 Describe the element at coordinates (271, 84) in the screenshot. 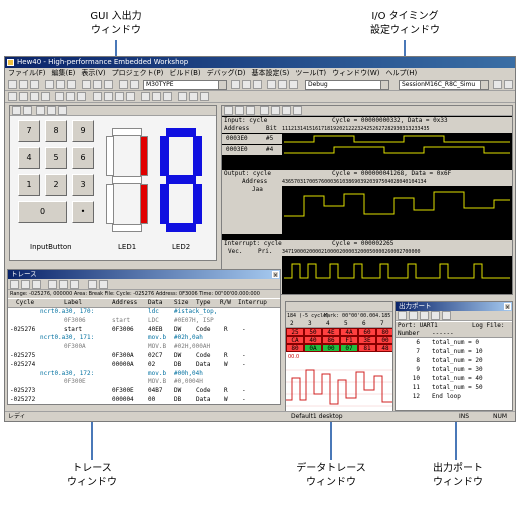

I see `debug-settings-icon` at that location.